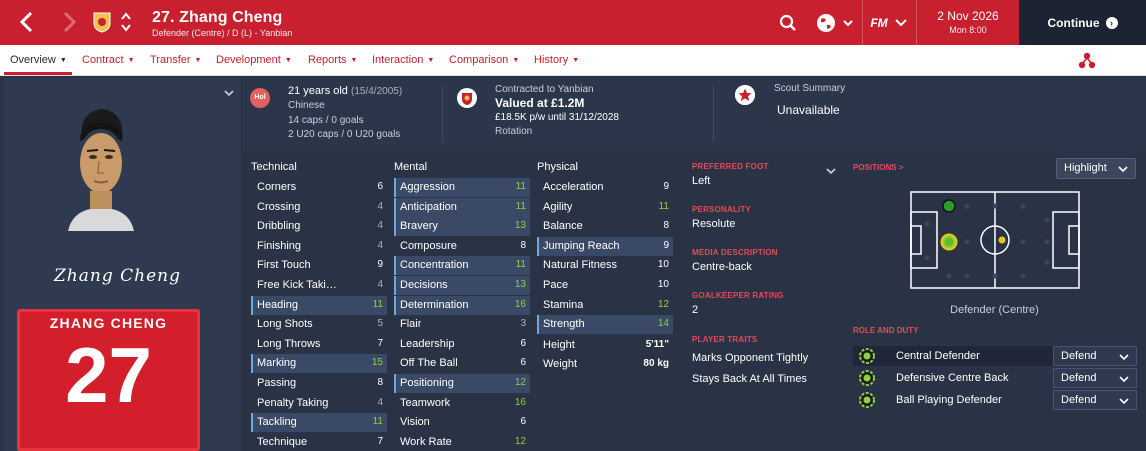 This screenshot has height=451, width=1146. I want to click on attribute-name: Corners, so click(277, 187).